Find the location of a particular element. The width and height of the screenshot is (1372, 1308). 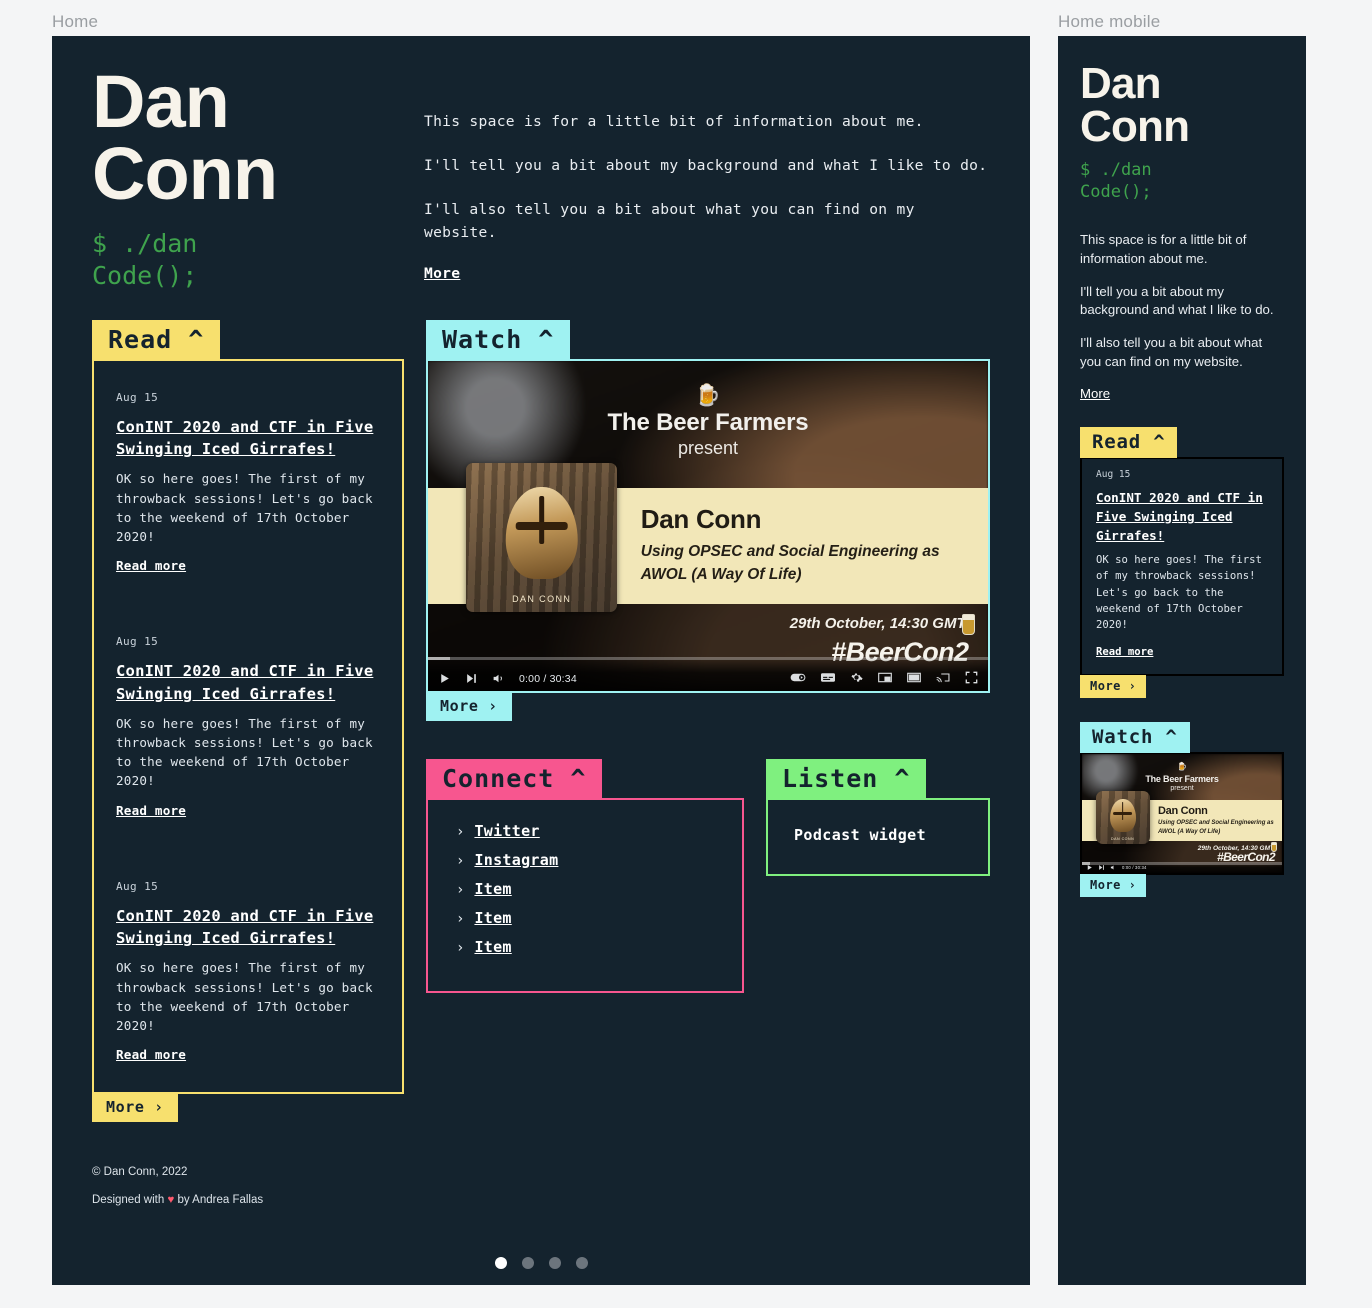

connect-link-instagram: Instagram is located at coordinates (516, 860).